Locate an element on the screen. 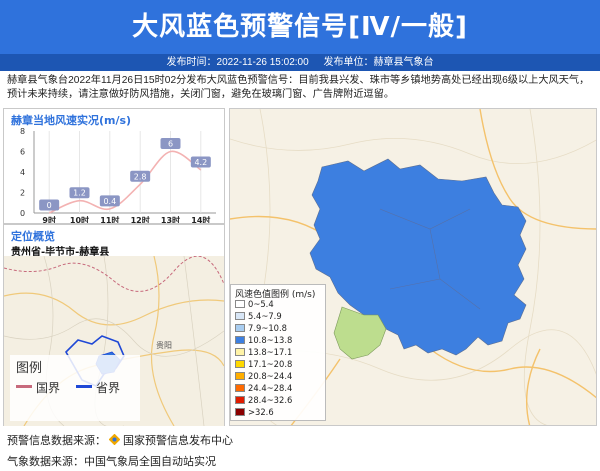  national-border-swatch is located at coordinates (24, 386).